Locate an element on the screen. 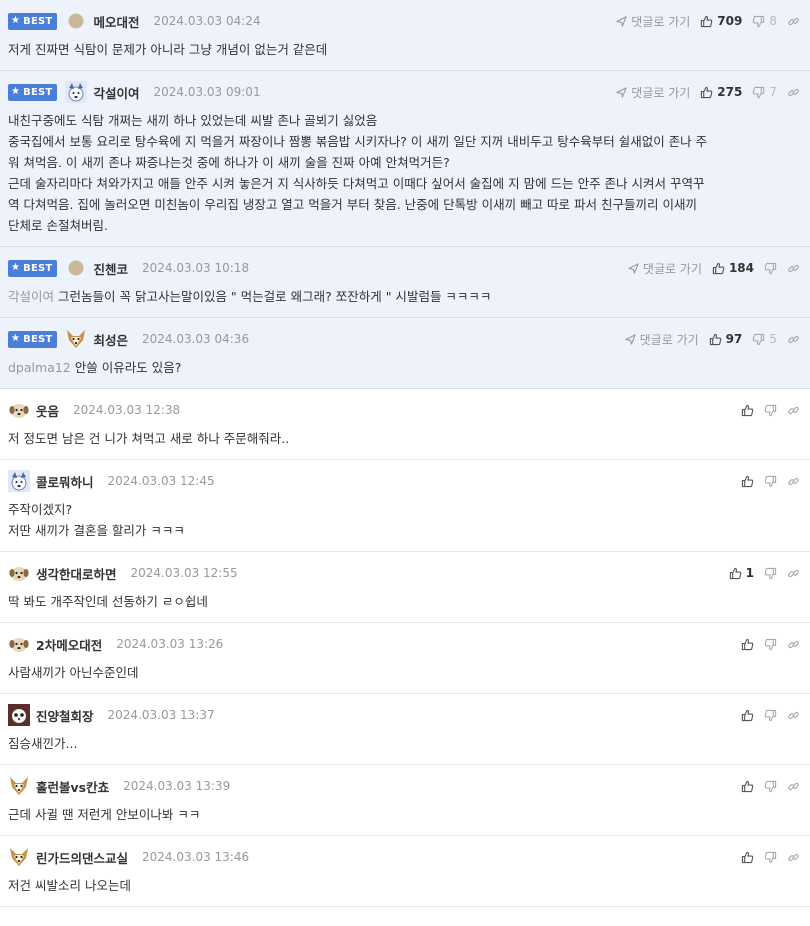 Image resolution: width=810 pixels, height=926 pixels. upvote-count: 1 is located at coordinates (749, 573).